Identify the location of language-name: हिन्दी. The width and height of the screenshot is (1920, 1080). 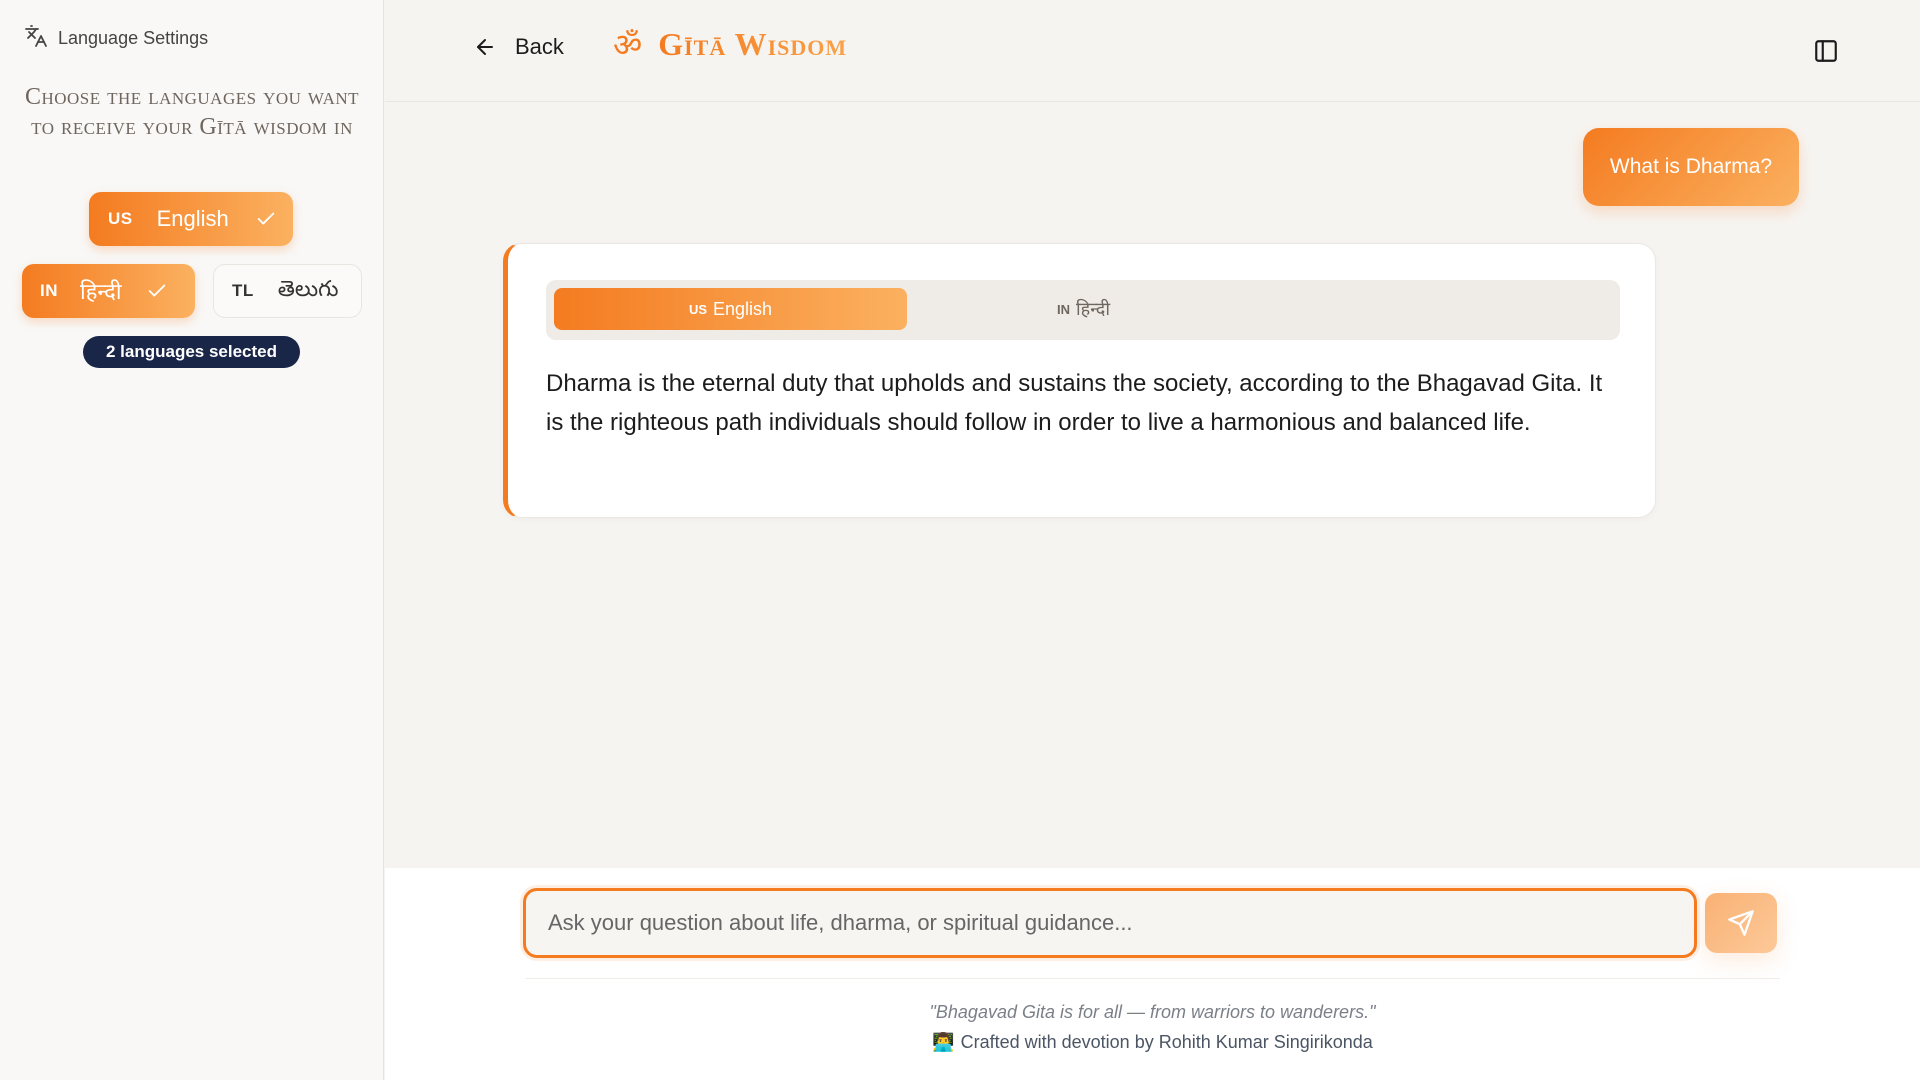
(101, 291).